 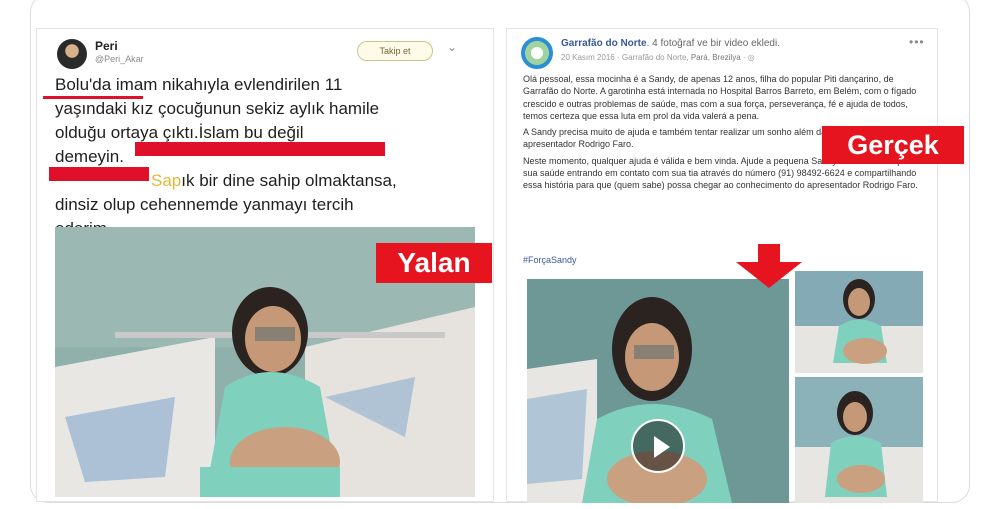 I want to click on video-thumbnail, so click(x=658, y=391).